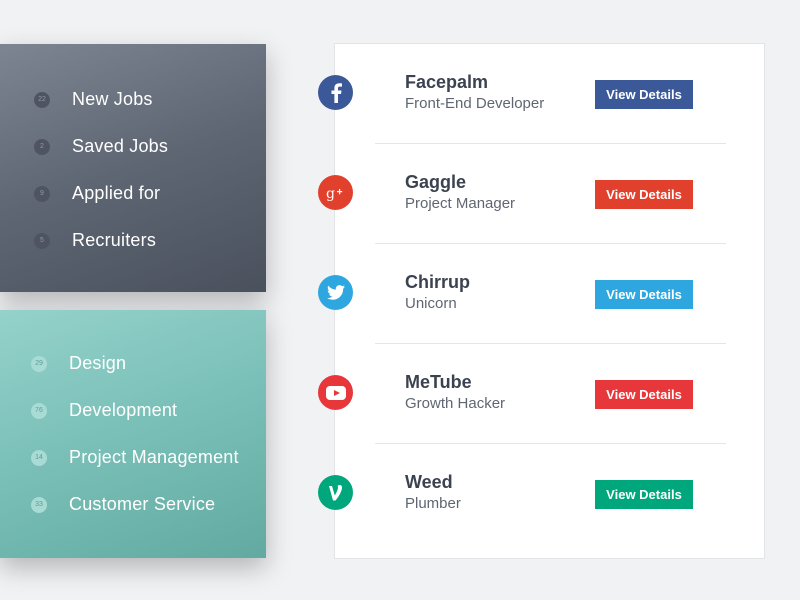 Image resolution: width=800 pixels, height=600 pixels. I want to click on menu-item-label: Customer Service, so click(142, 504).